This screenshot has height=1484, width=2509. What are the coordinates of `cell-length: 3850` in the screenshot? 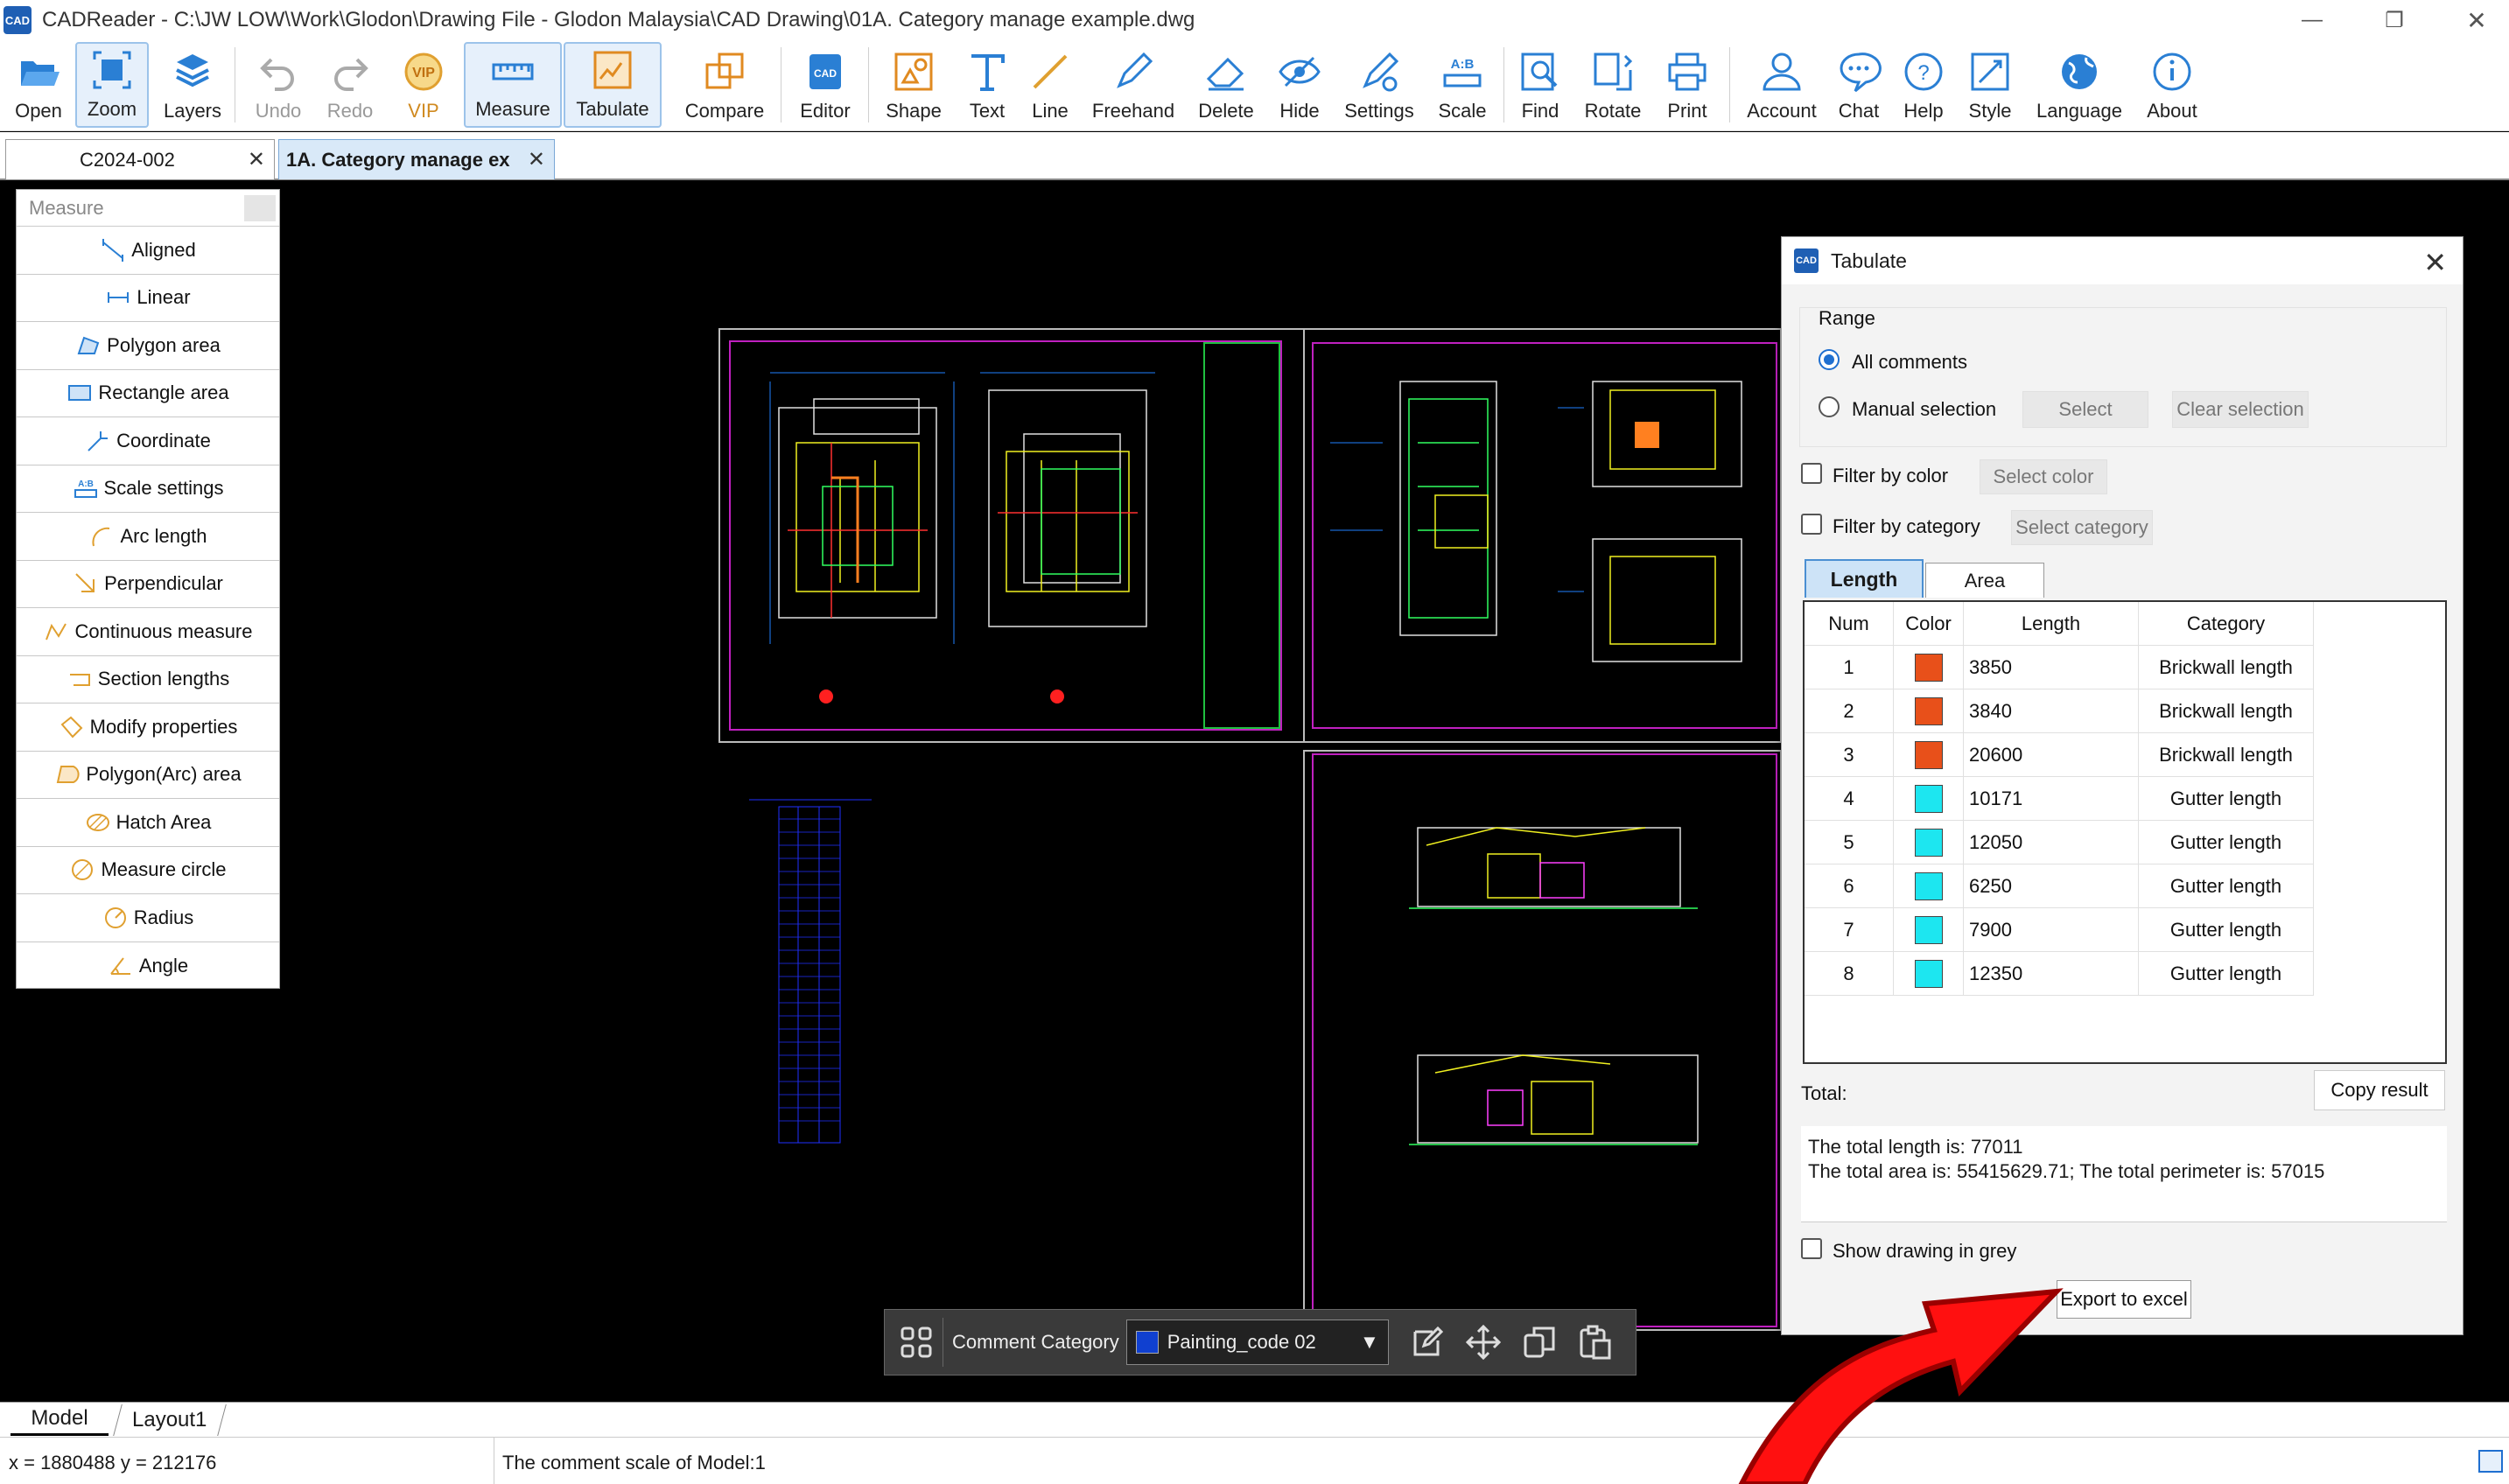 It's located at (2051, 668).